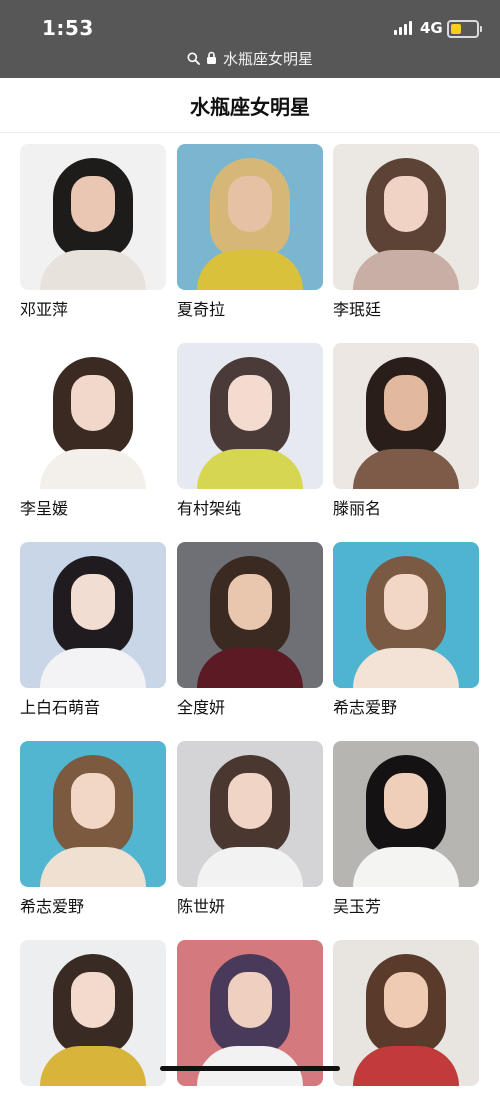  I want to click on page-title: 水瓶座女明星, so click(250, 106).